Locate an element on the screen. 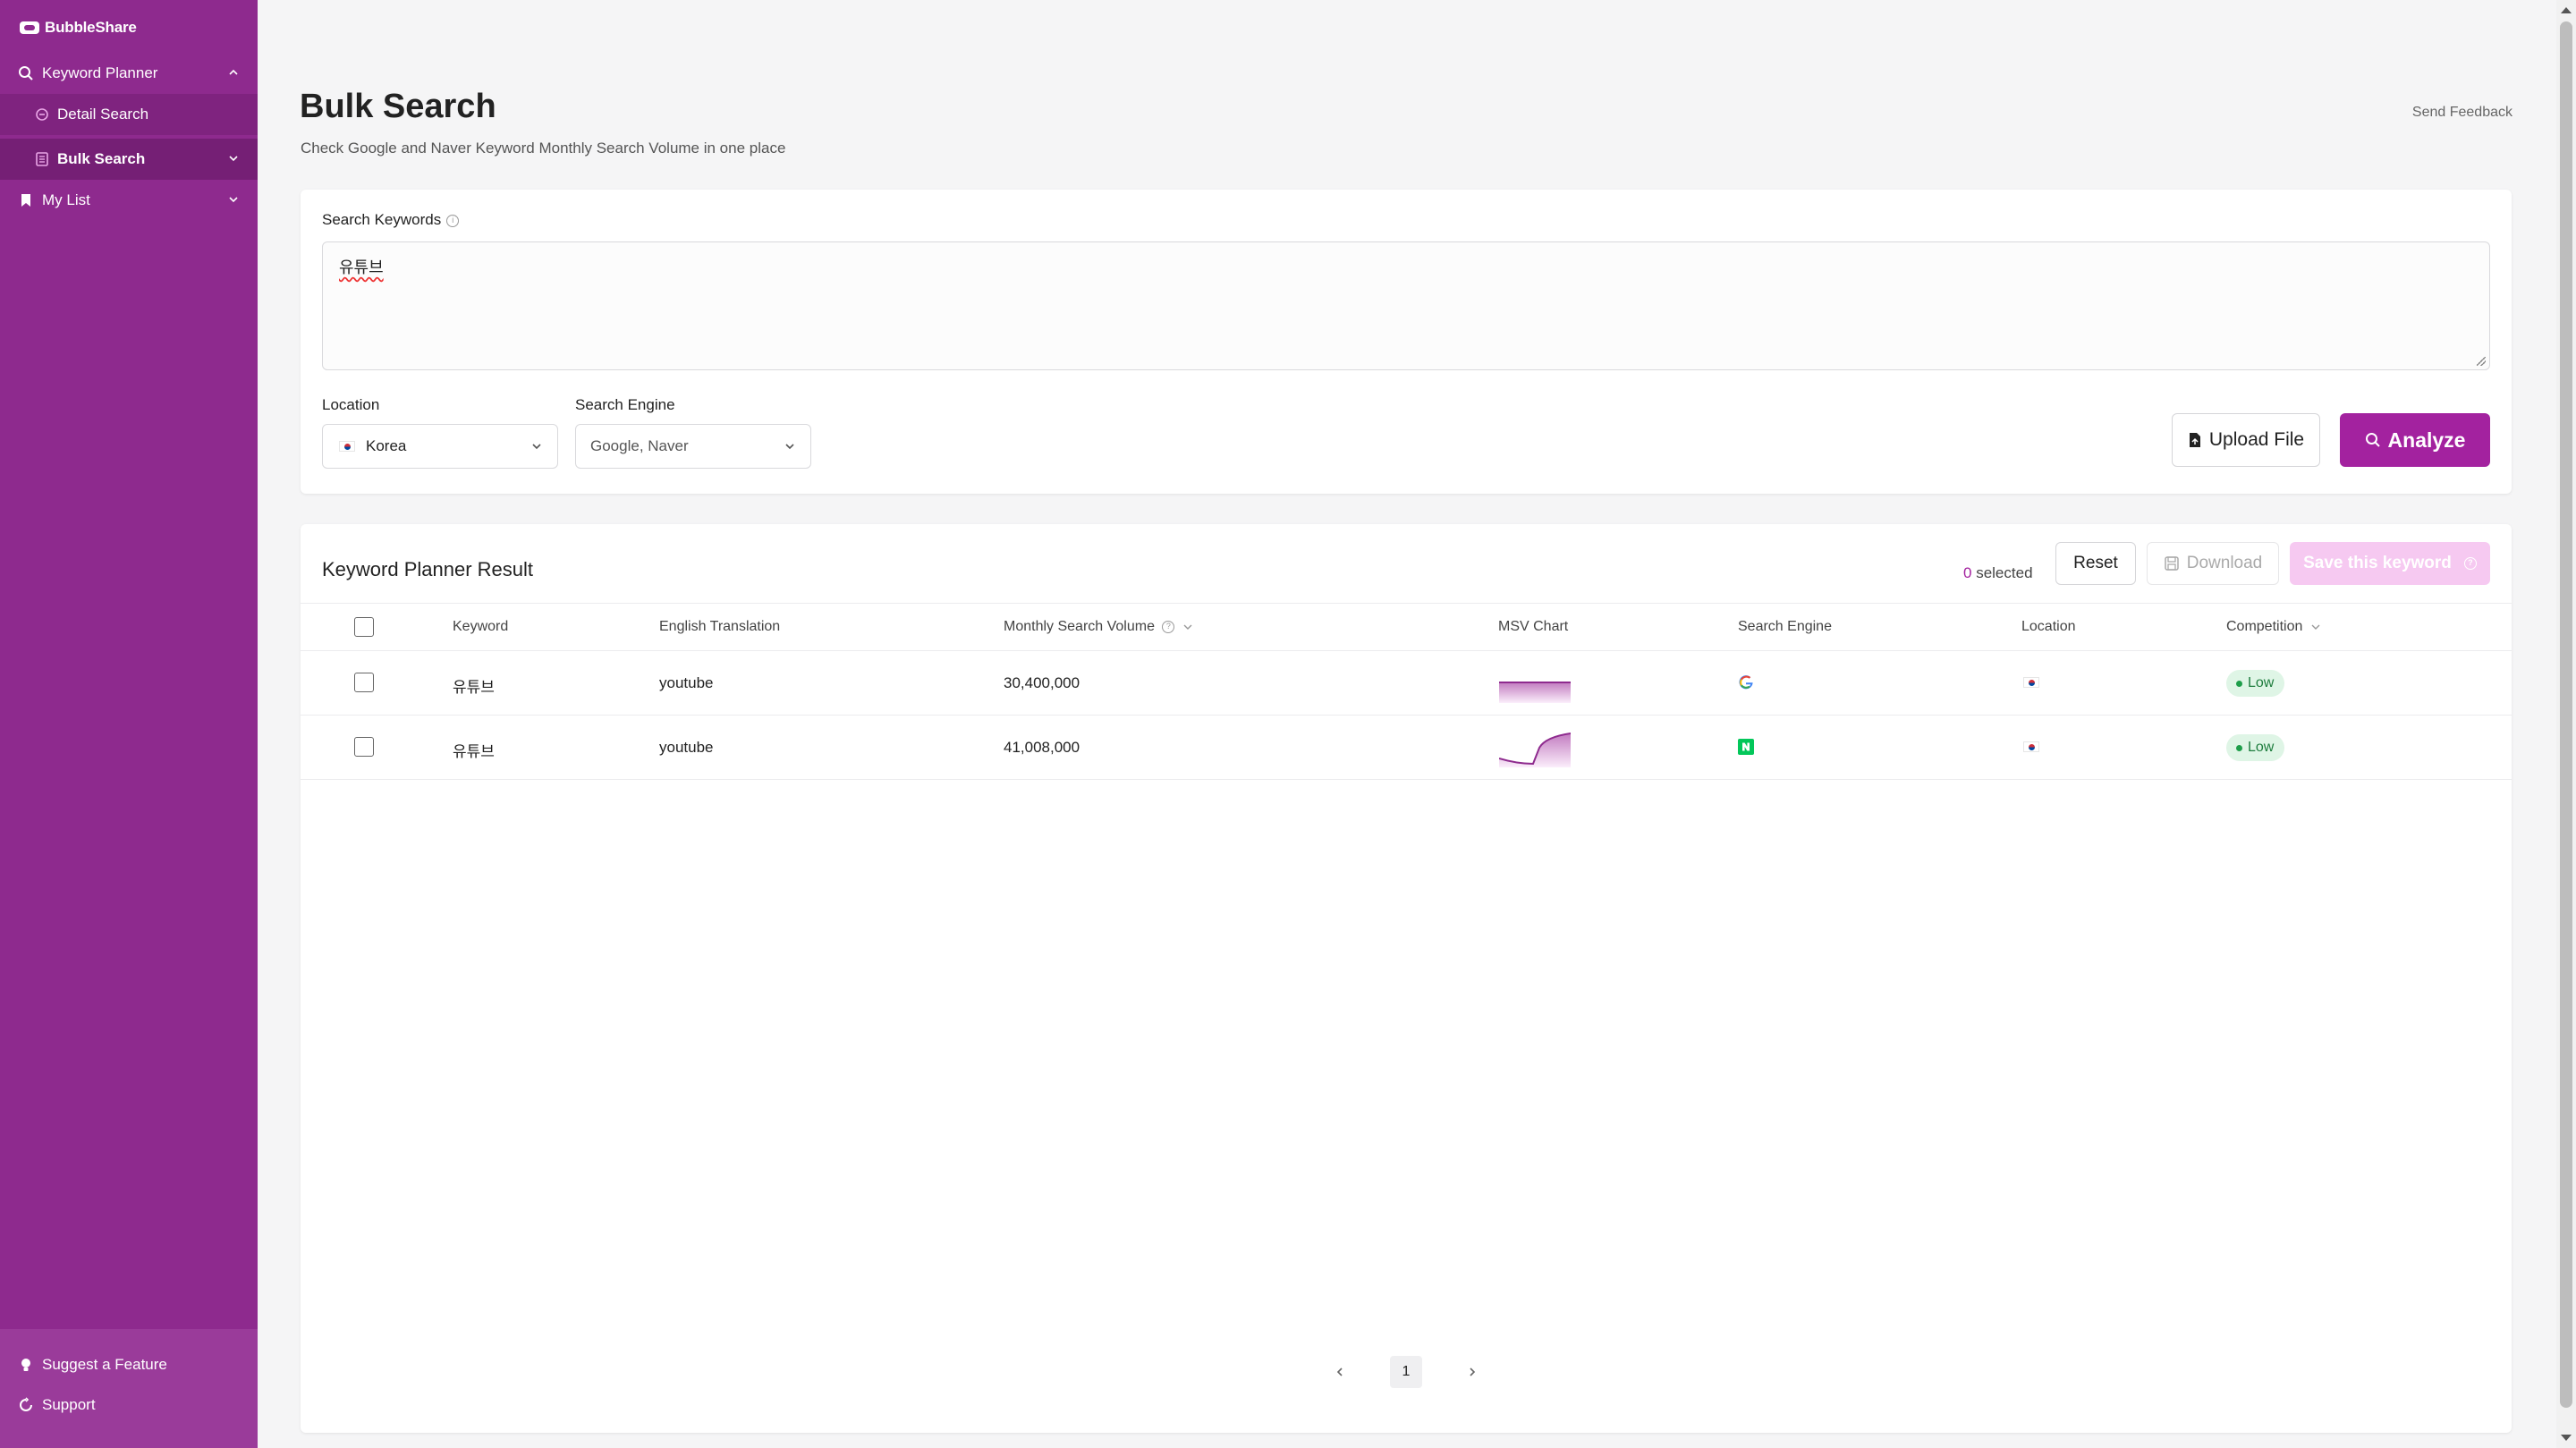 Image resolution: width=2576 pixels, height=1448 pixels. cell-volume: 41,008,000 is located at coordinates (1042, 747).